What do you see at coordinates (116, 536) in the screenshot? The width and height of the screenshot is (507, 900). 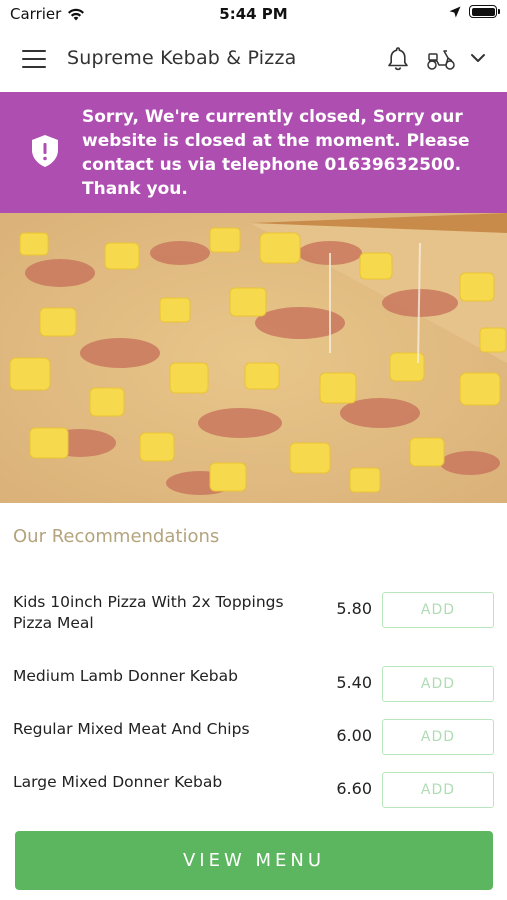 I see `recommendations-title: Our Recommendations` at bounding box center [116, 536].